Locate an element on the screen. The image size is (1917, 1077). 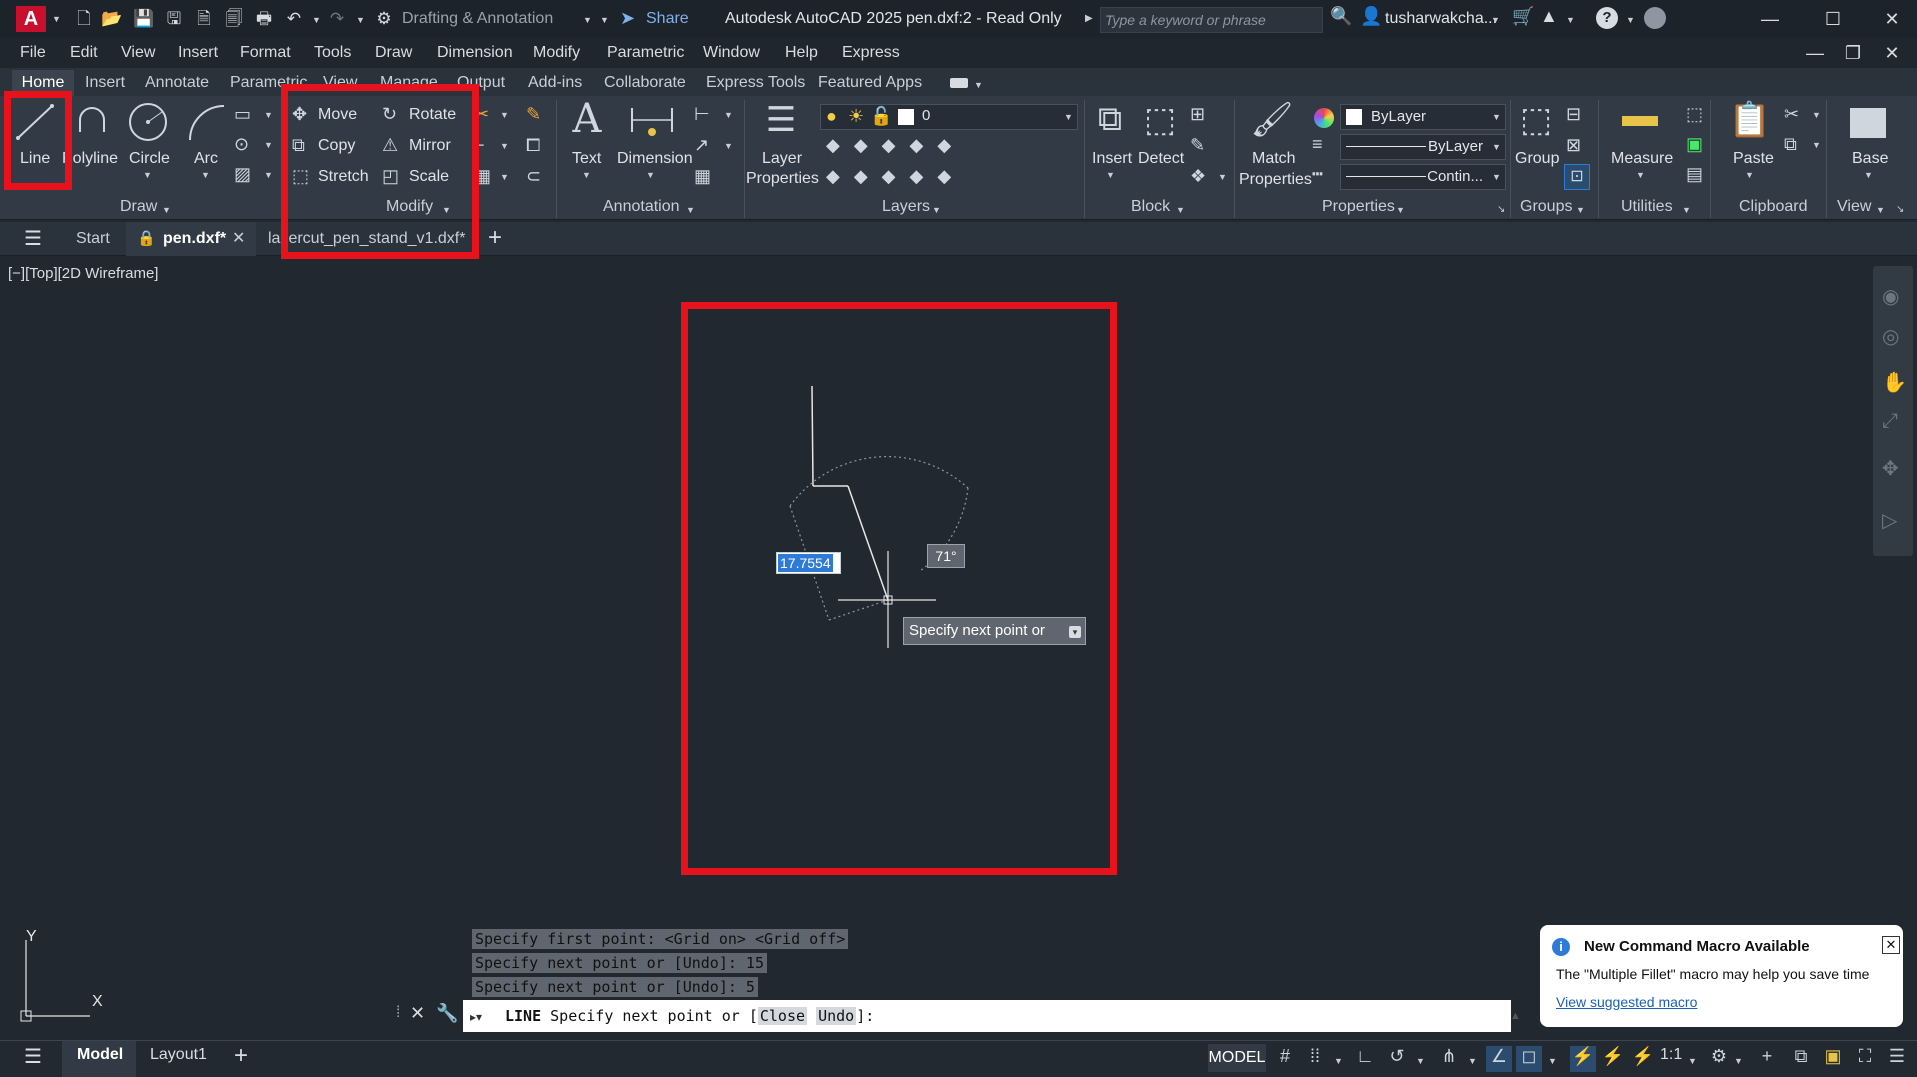
insert-button: Insert is located at coordinates (1112, 159).